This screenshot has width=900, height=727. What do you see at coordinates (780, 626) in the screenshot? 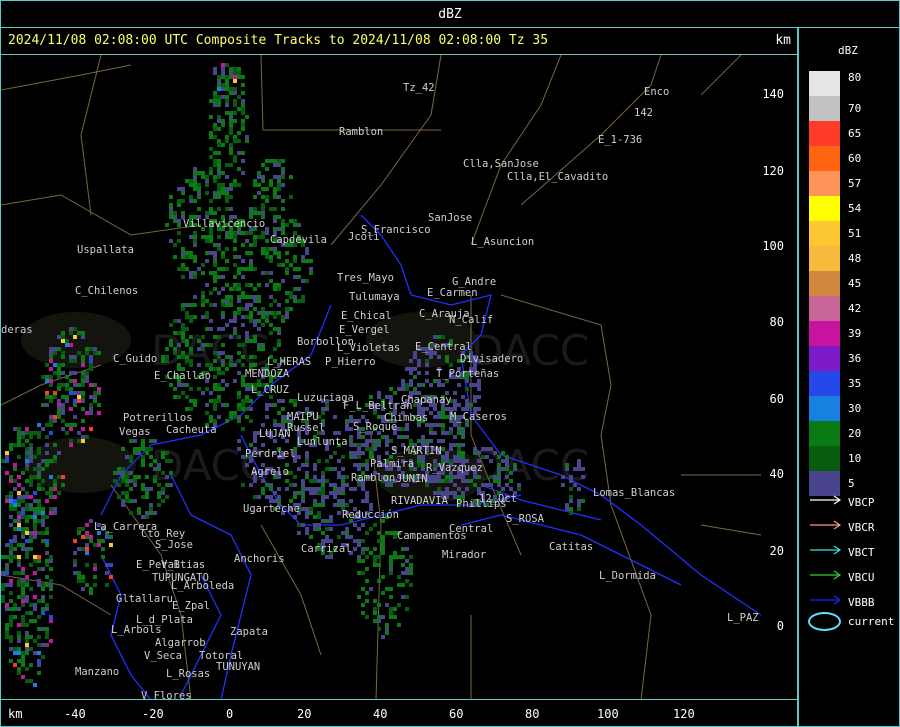
I see `y-tick: 0` at bounding box center [780, 626].